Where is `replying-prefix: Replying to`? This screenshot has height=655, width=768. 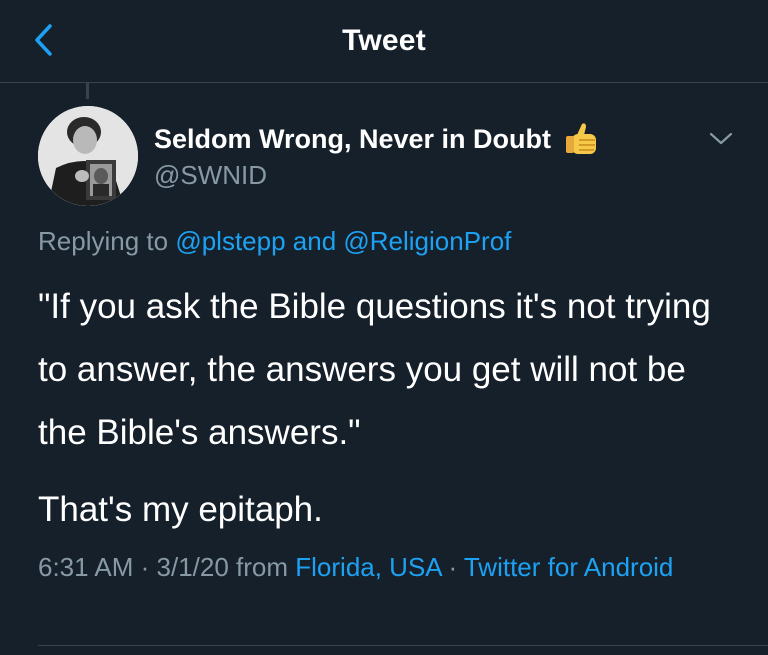
replying-prefix: Replying to is located at coordinates (107, 241).